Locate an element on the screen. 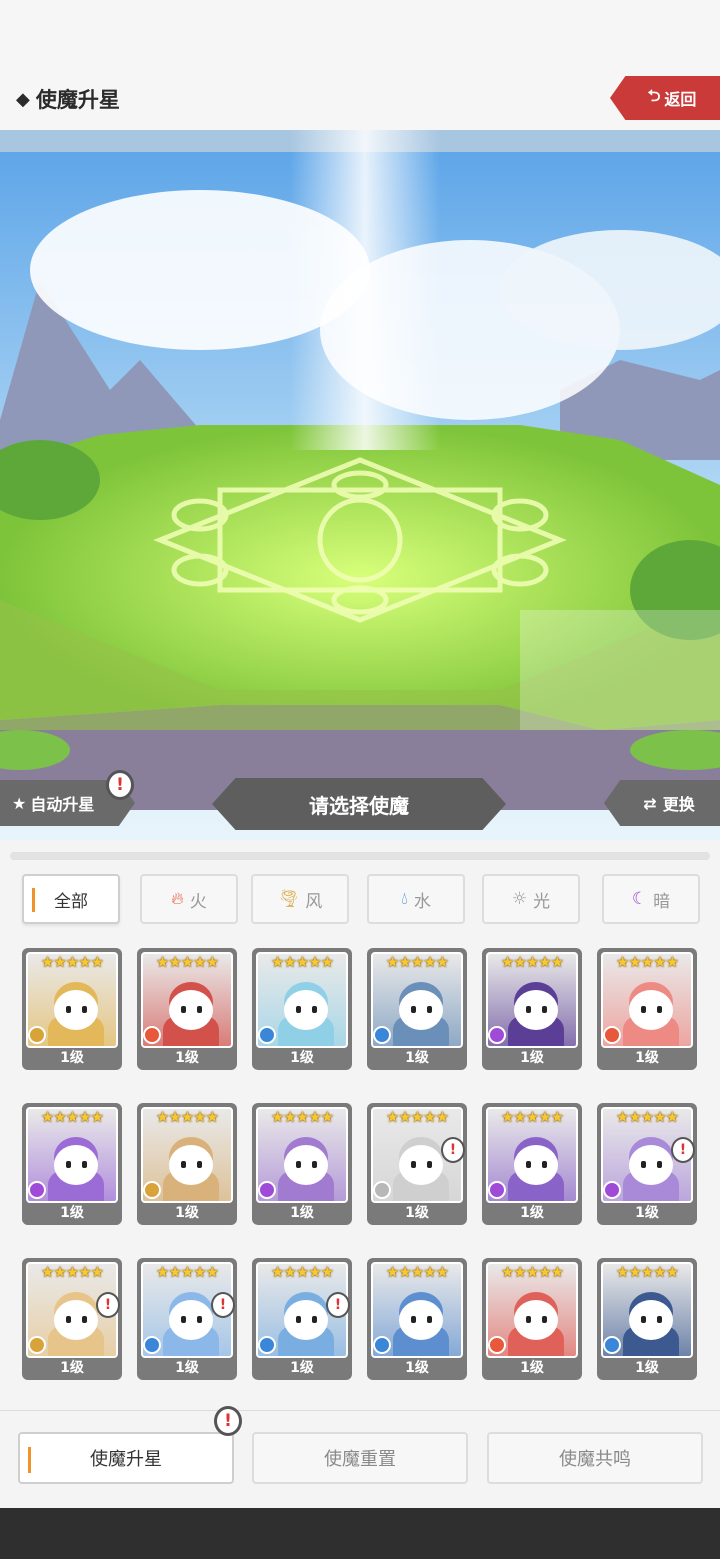 The width and height of the screenshot is (720, 1559). filter-wind: 🌪︎ 风 is located at coordinates (300, 899).